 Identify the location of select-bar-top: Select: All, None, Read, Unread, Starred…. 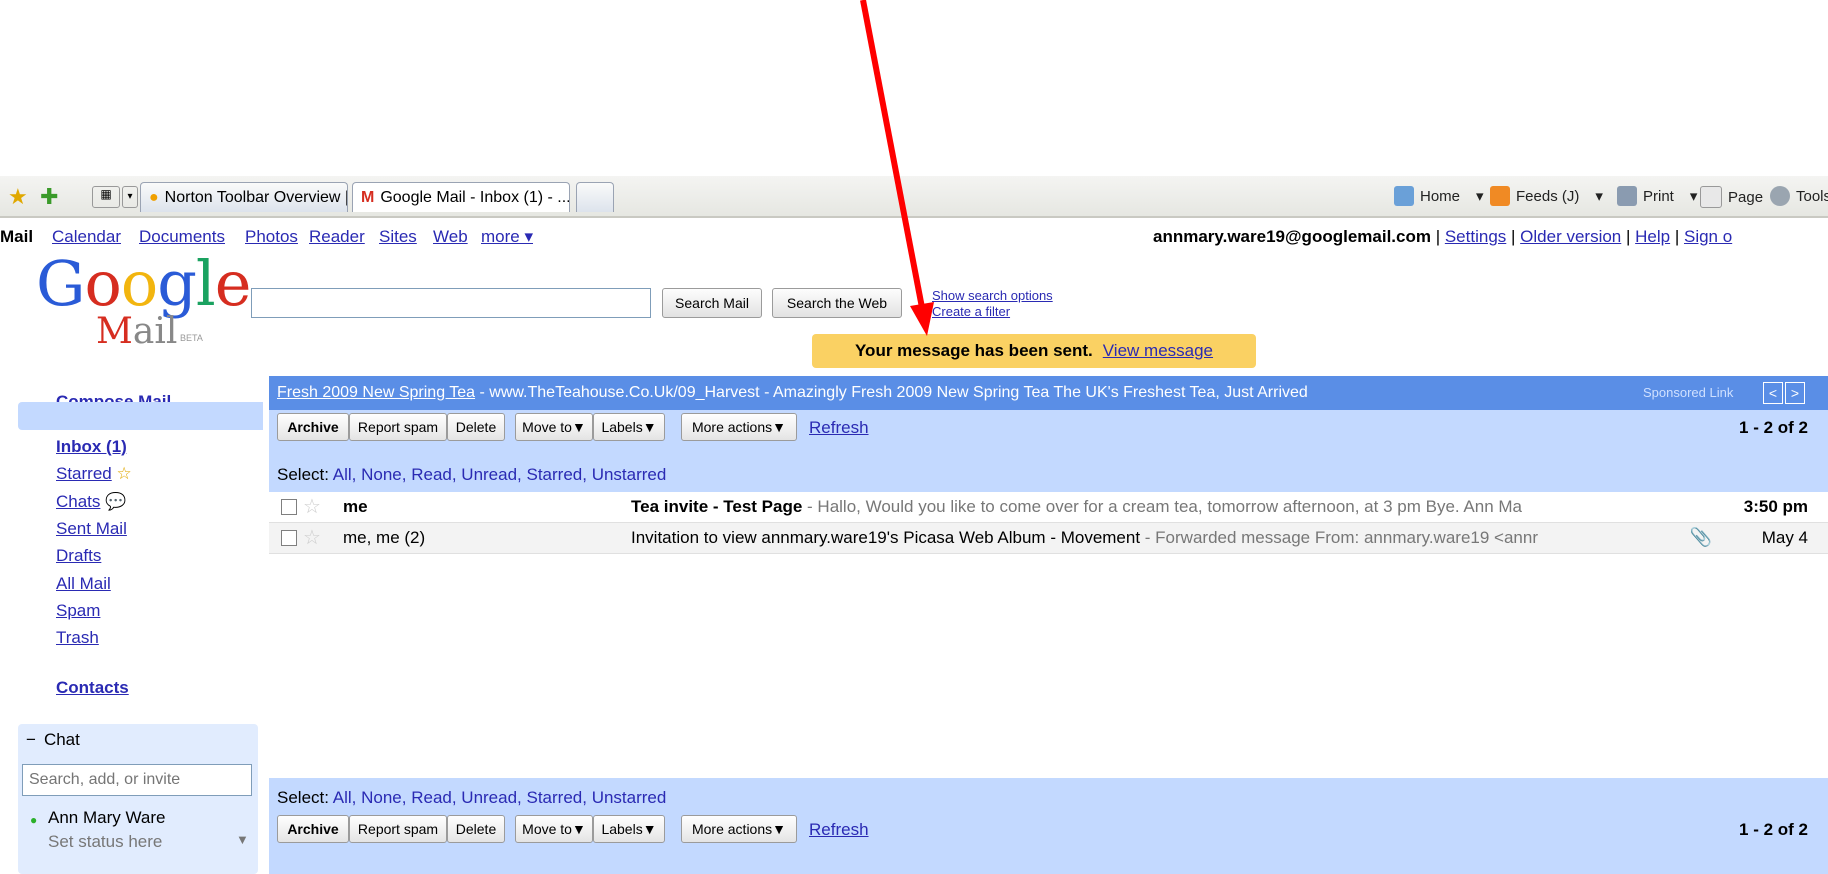
(472, 474).